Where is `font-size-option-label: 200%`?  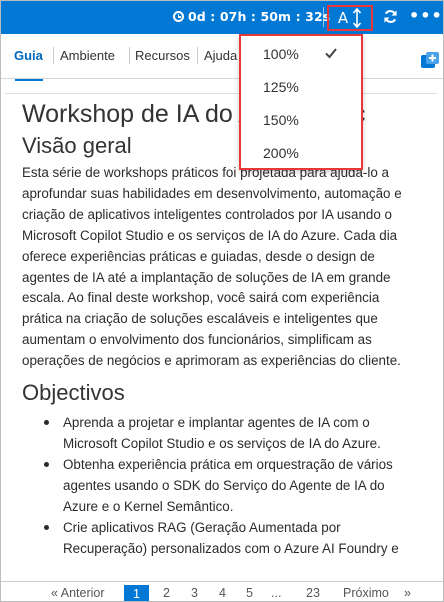 font-size-option-label: 200% is located at coordinates (281, 153).